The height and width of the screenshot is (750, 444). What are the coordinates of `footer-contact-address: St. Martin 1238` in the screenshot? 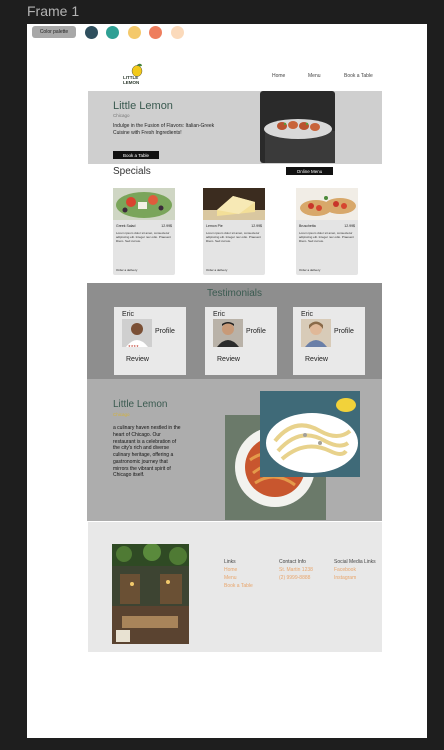 It's located at (296, 570).